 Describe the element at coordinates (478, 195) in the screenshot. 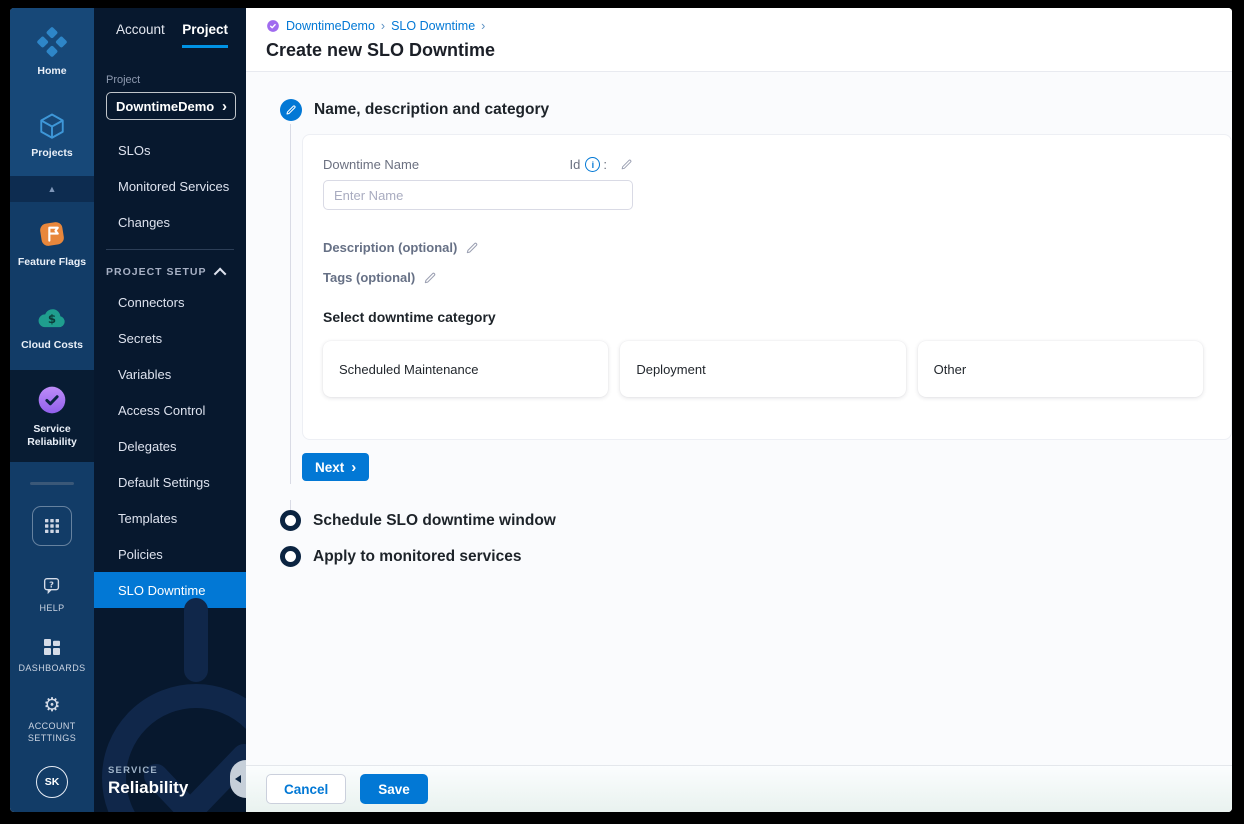

I see `downtime-name-input` at that location.